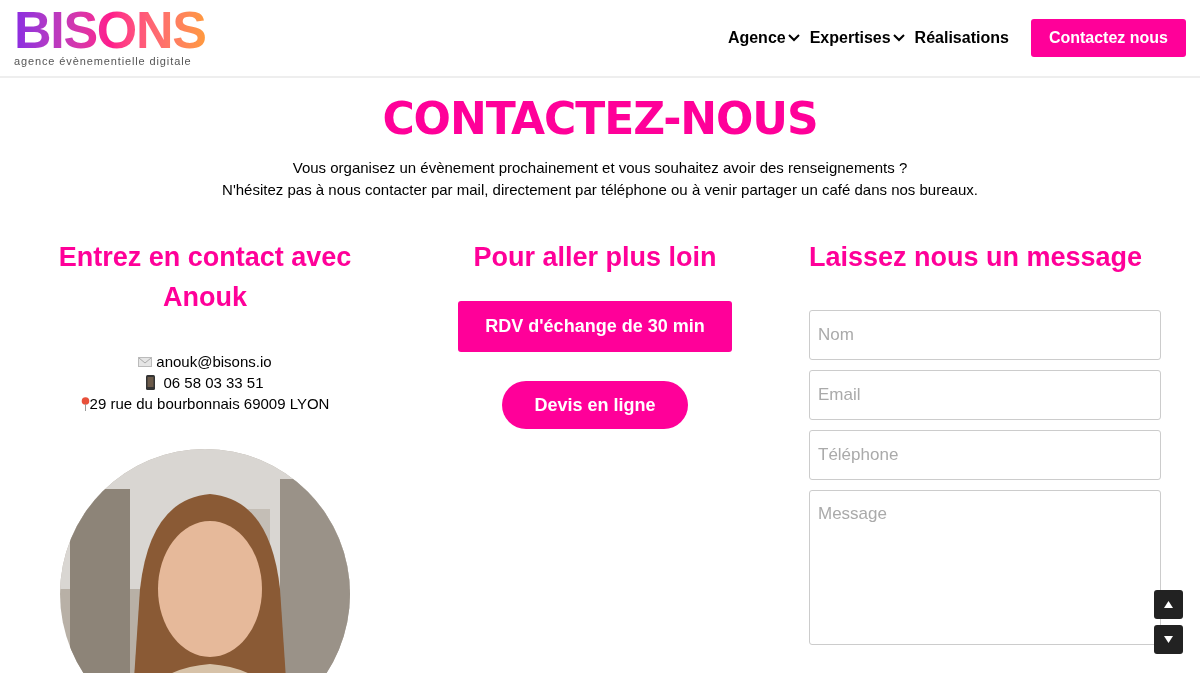 Image resolution: width=1200 pixels, height=673 pixels. Describe the element at coordinates (595, 326) in the screenshot. I see `appointment-button: RDV d'échange de 30 min` at that location.